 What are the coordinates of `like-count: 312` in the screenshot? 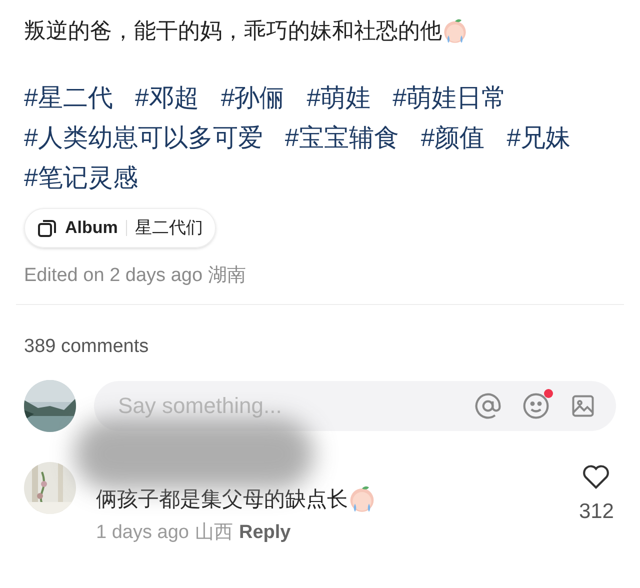 It's located at (596, 511).